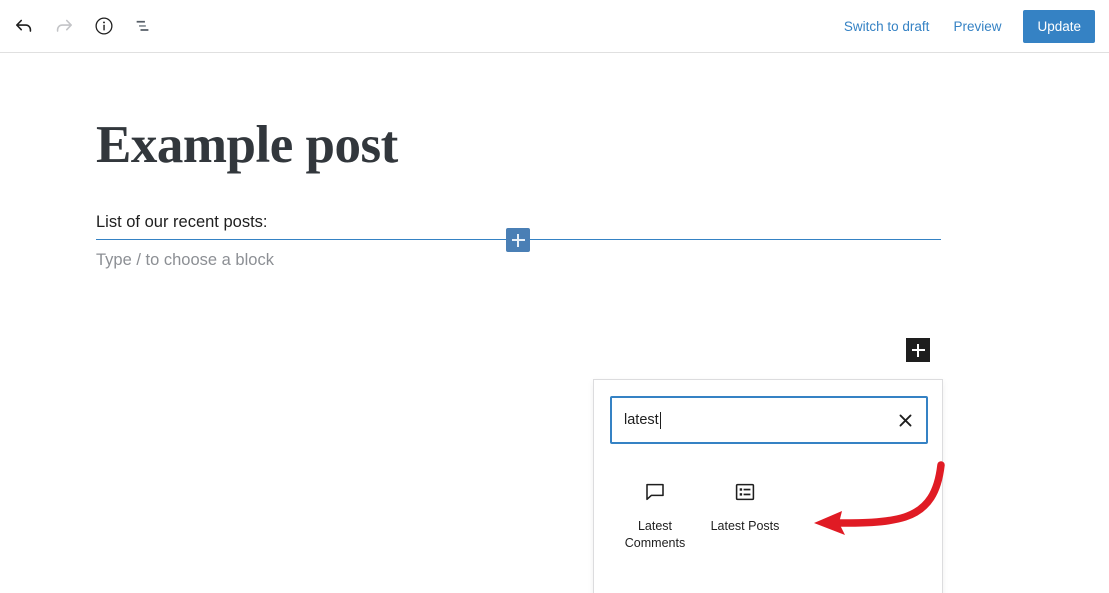 Image resolution: width=1109 pixels, height=593 pixels. I want to click on search-input: latest, so click(769, 420).